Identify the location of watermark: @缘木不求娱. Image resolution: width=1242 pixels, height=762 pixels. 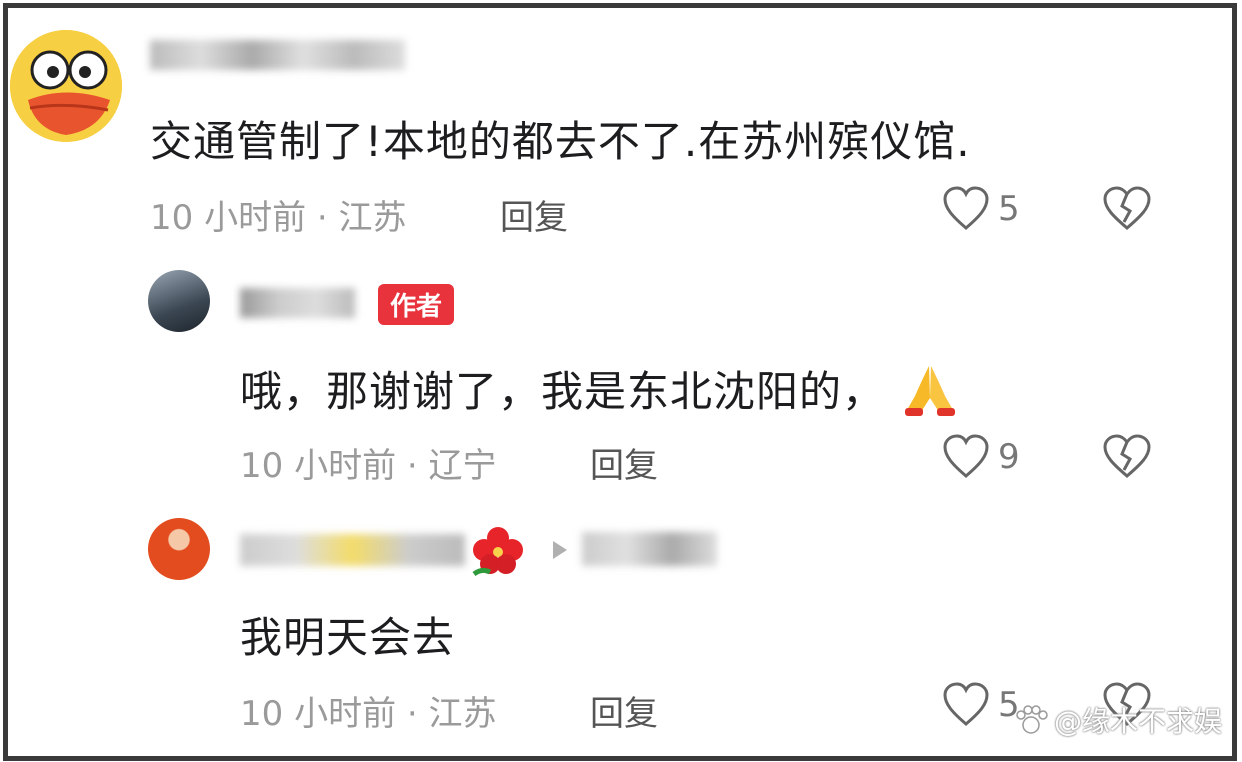
(1118, 720).